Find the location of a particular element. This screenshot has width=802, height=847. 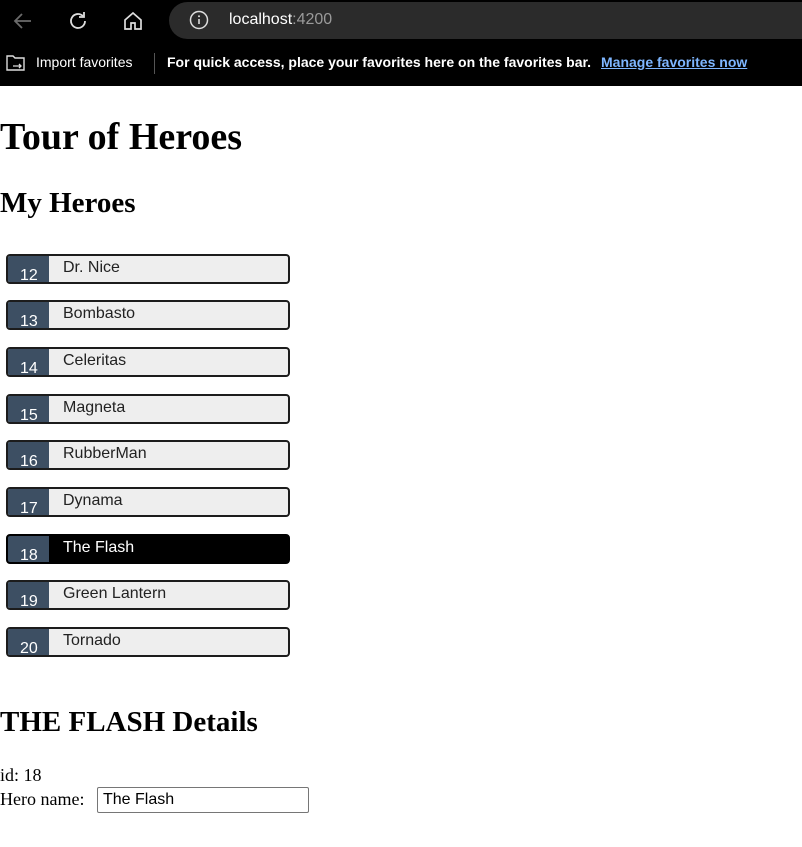

back-button is located at coordinates (23, 21).